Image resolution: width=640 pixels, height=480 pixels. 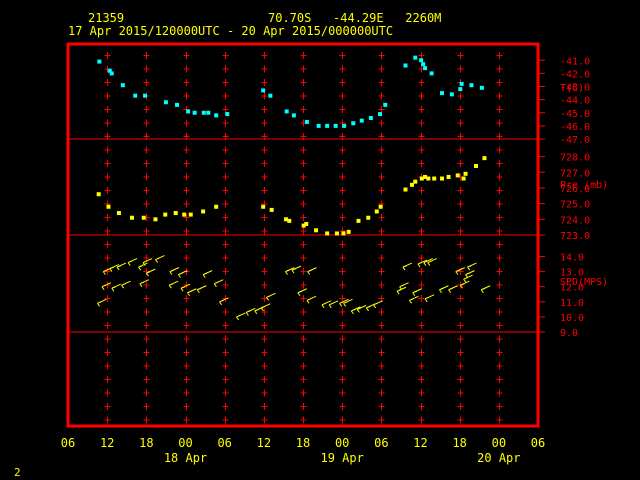 I want to click on date-label: 20 Apr, so click(x=498, y=458).